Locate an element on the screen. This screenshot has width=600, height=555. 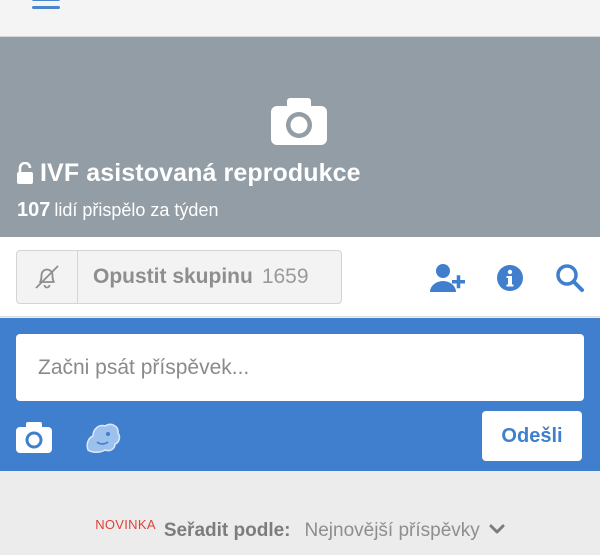
group-title-row: IVF asistovaná reprodukce is located at coordinates (188, 173).